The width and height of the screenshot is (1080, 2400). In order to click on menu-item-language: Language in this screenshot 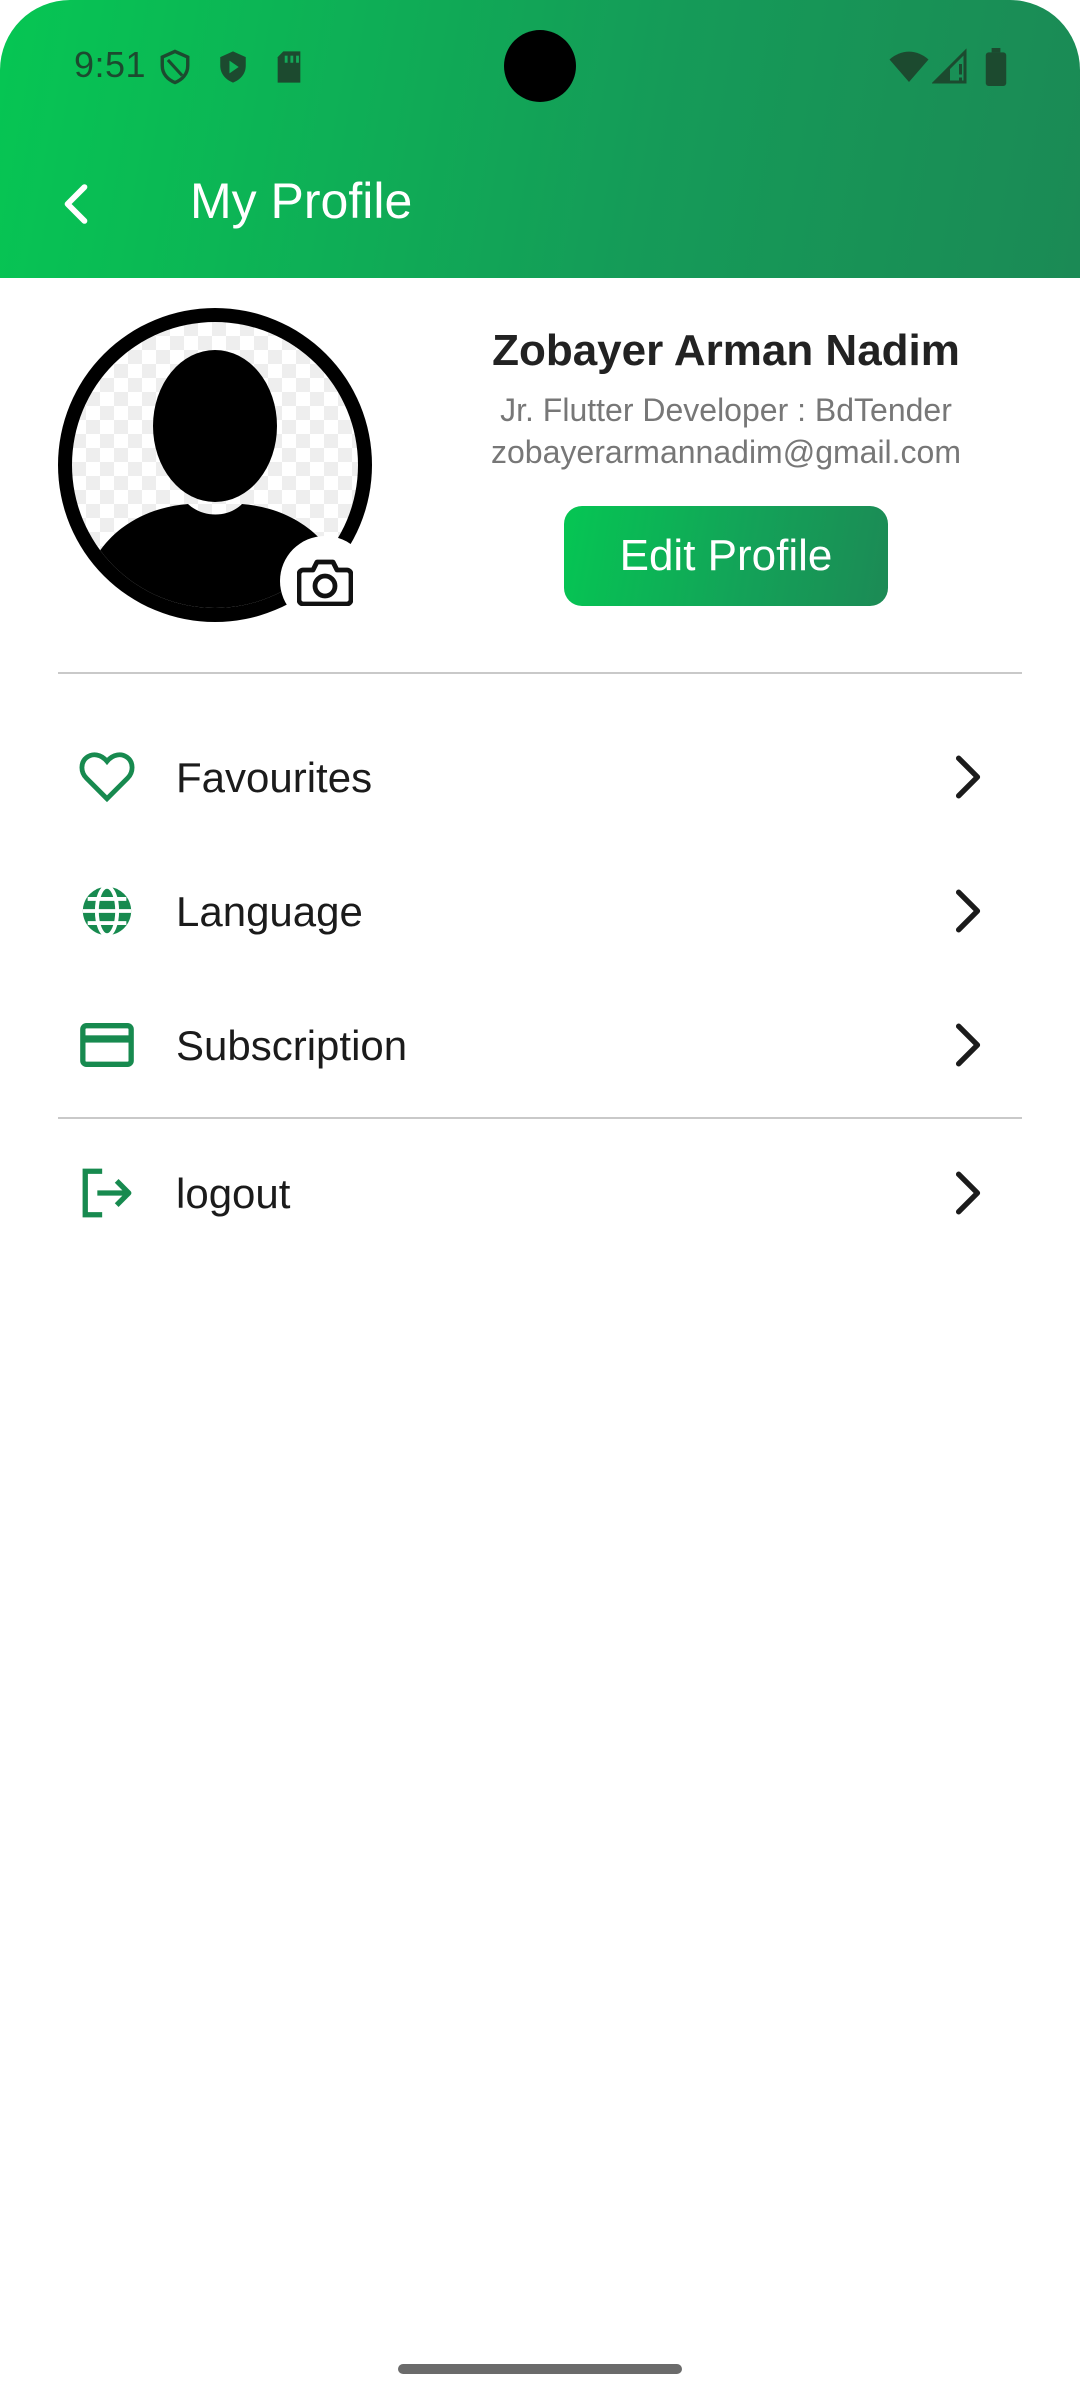, I will do `click(540, 911)`.